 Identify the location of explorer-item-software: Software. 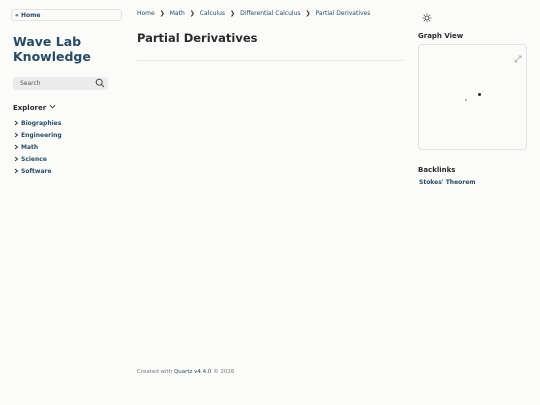
(37, 171).